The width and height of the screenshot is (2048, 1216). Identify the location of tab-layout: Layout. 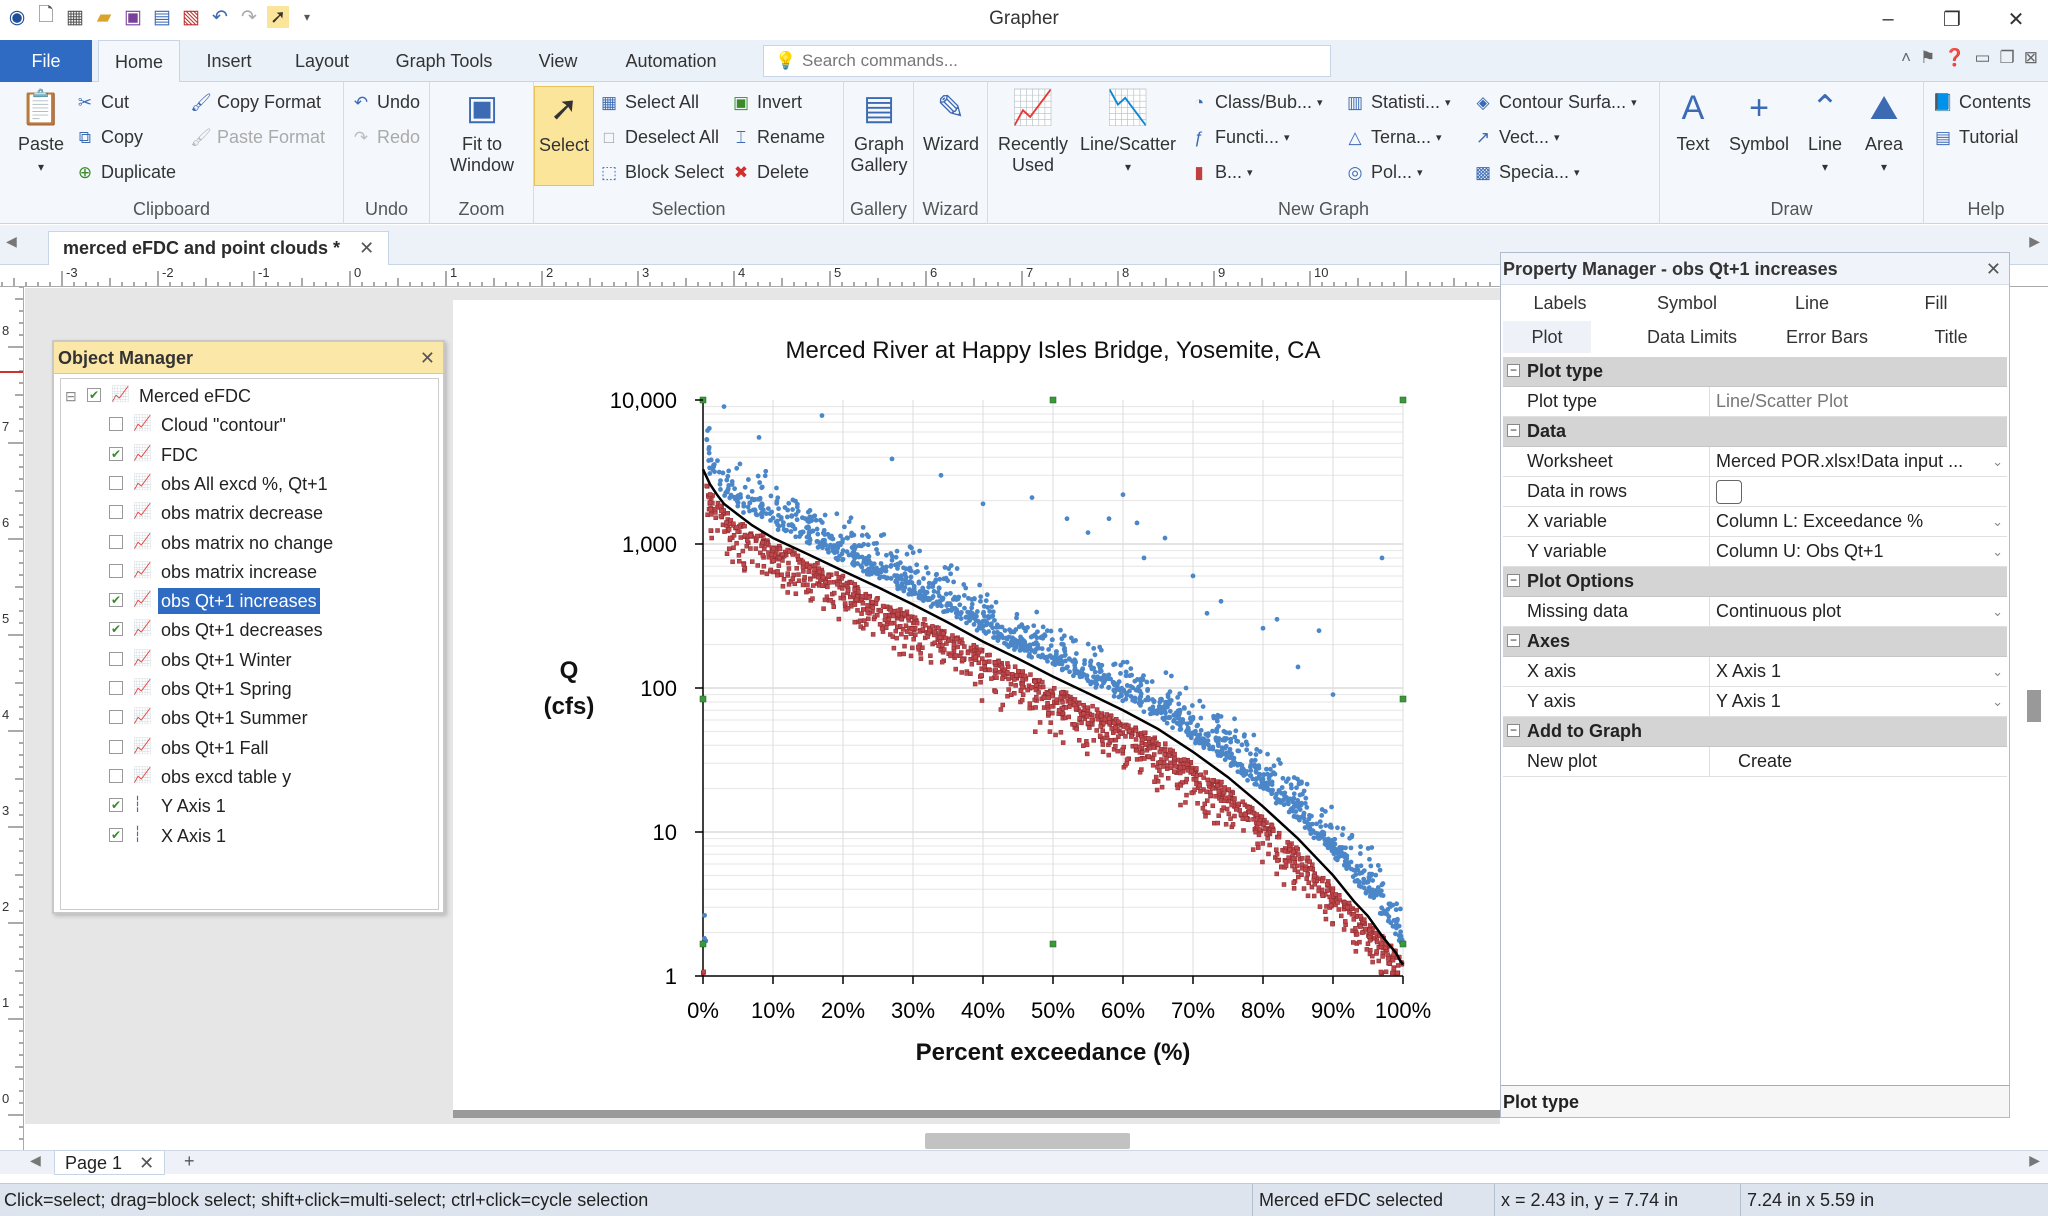
(322, 61).